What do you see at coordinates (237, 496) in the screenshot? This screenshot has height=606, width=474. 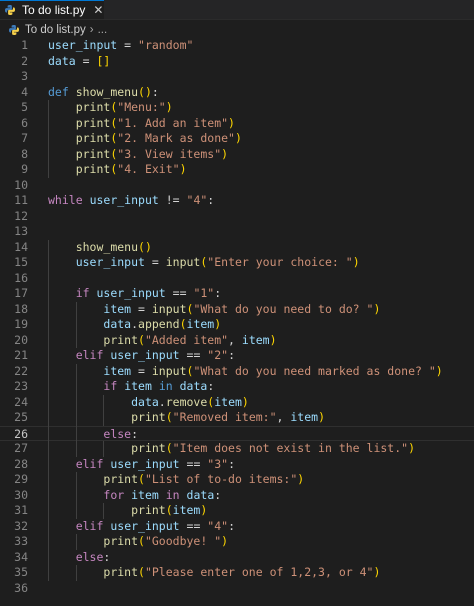 I see `code-line: 30 for item in data:` at bounding box center [237, 496].